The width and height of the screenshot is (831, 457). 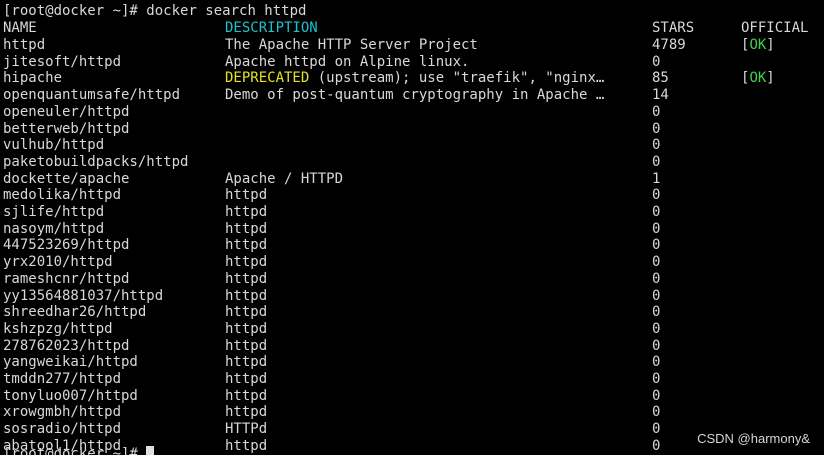 What do you see at coordinates (54, 228) in the screenshot?
I see `result-name: nasoym/httpd` at bounding box center [54, 228].